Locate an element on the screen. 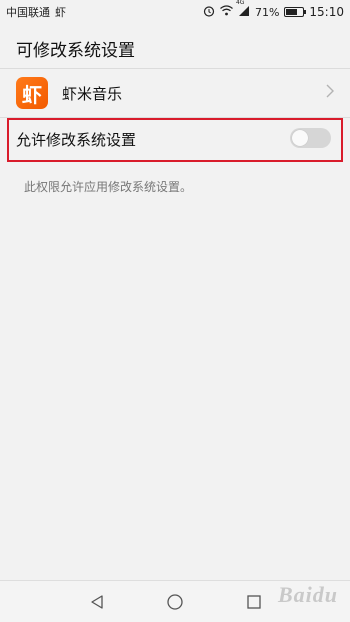 This screenshot has height=622, width=350. xiami-app-icon: 虾 is located at coordinates (32, 93).